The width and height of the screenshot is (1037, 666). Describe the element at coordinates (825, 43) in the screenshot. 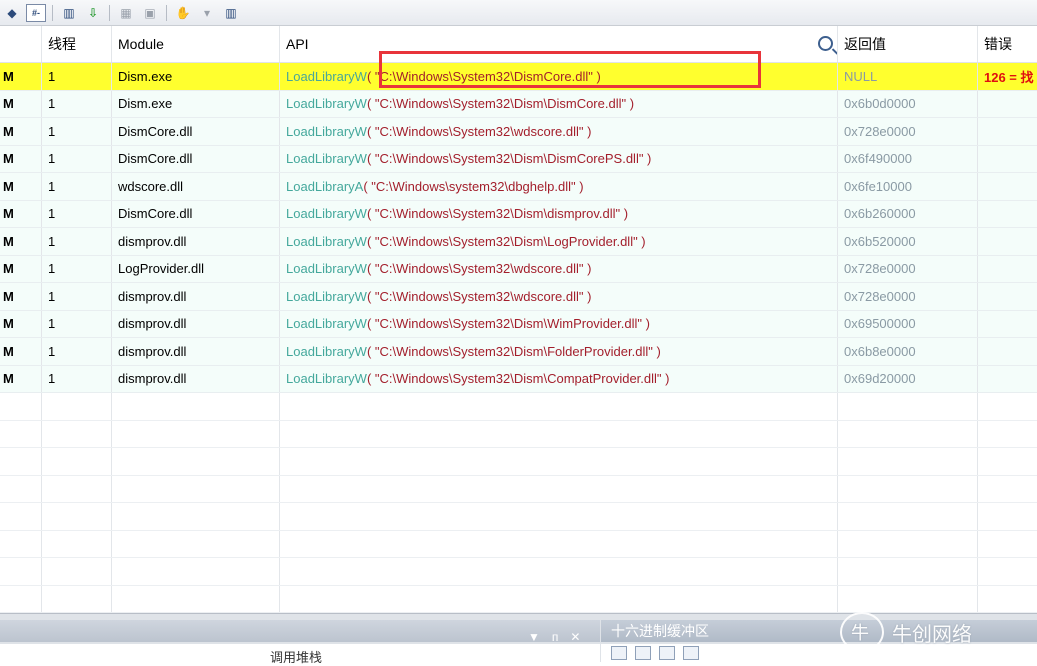

I see `search-icon` at that location.